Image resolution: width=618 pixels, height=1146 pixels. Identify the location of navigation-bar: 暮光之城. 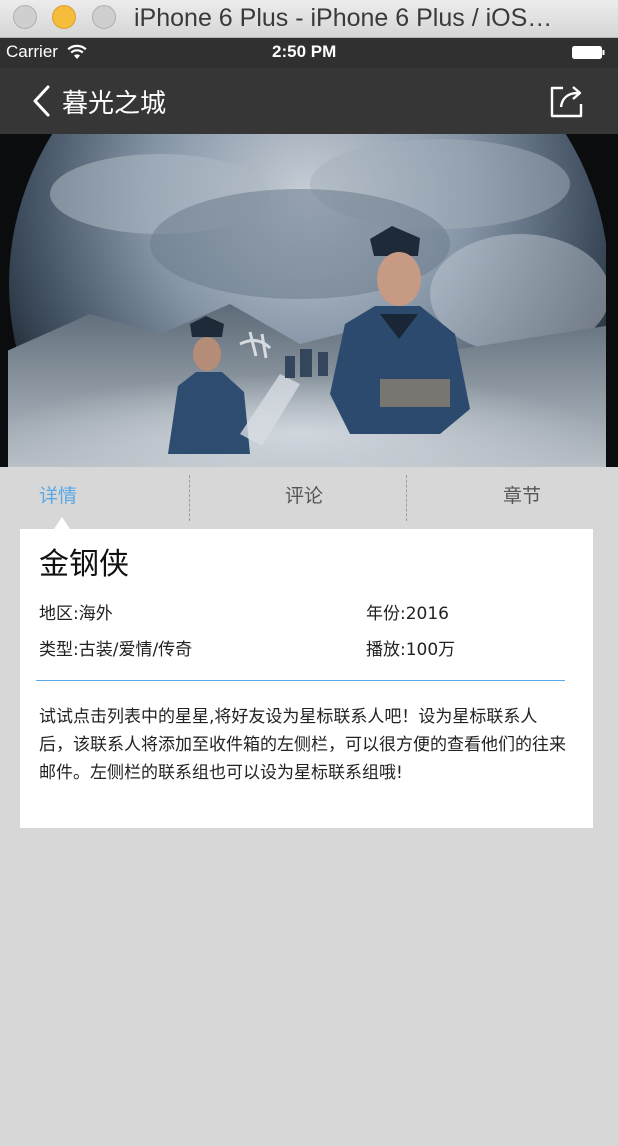
(309, 101).